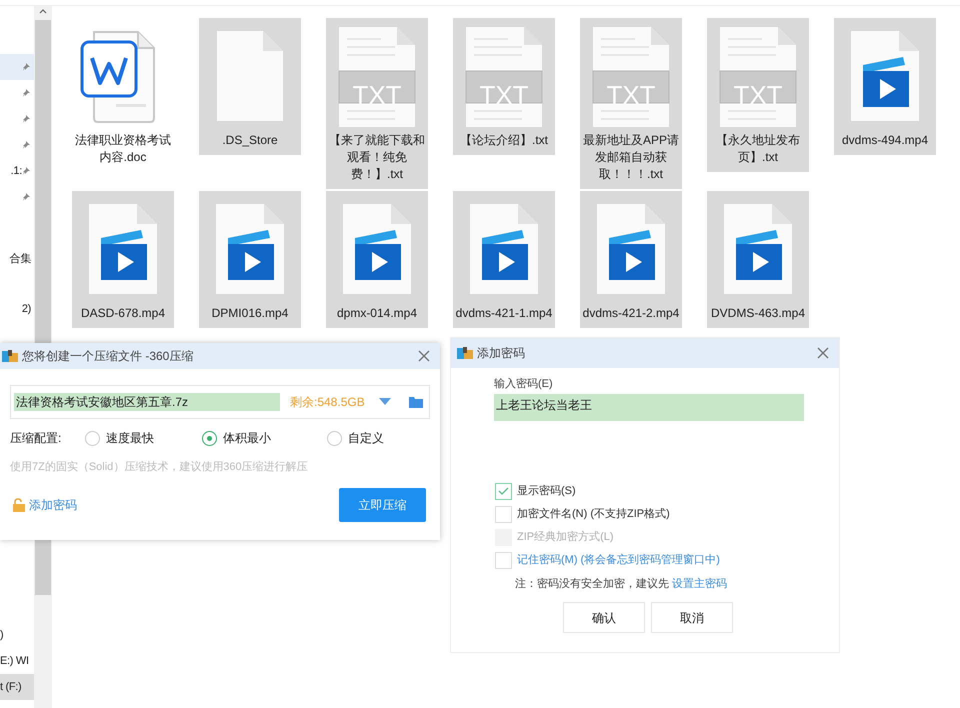 The image size is (960, 708). I want to click on config-label: 压缩配置:, so click(36, 438).